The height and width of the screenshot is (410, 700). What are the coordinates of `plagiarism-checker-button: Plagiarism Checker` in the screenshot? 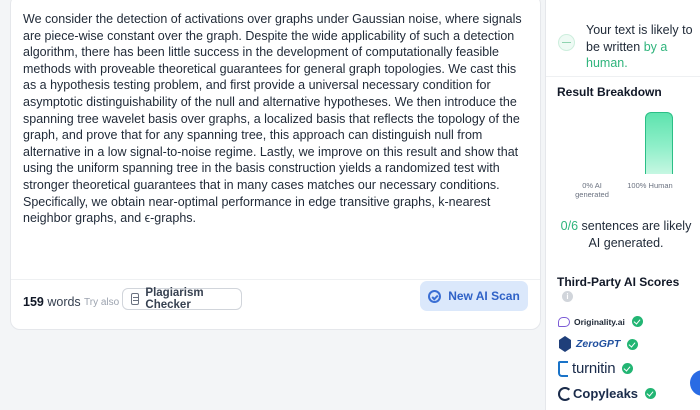 It's located at (182, 299).